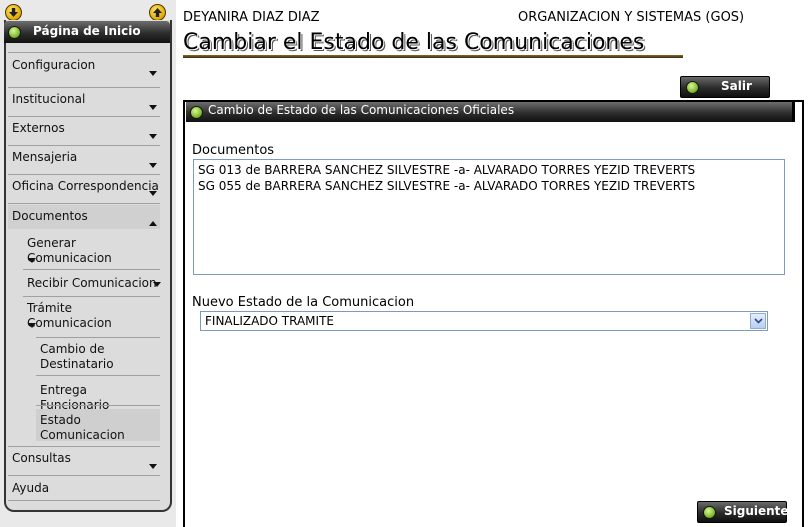  I want to click on chevron-up-icon, so click(153, 223).